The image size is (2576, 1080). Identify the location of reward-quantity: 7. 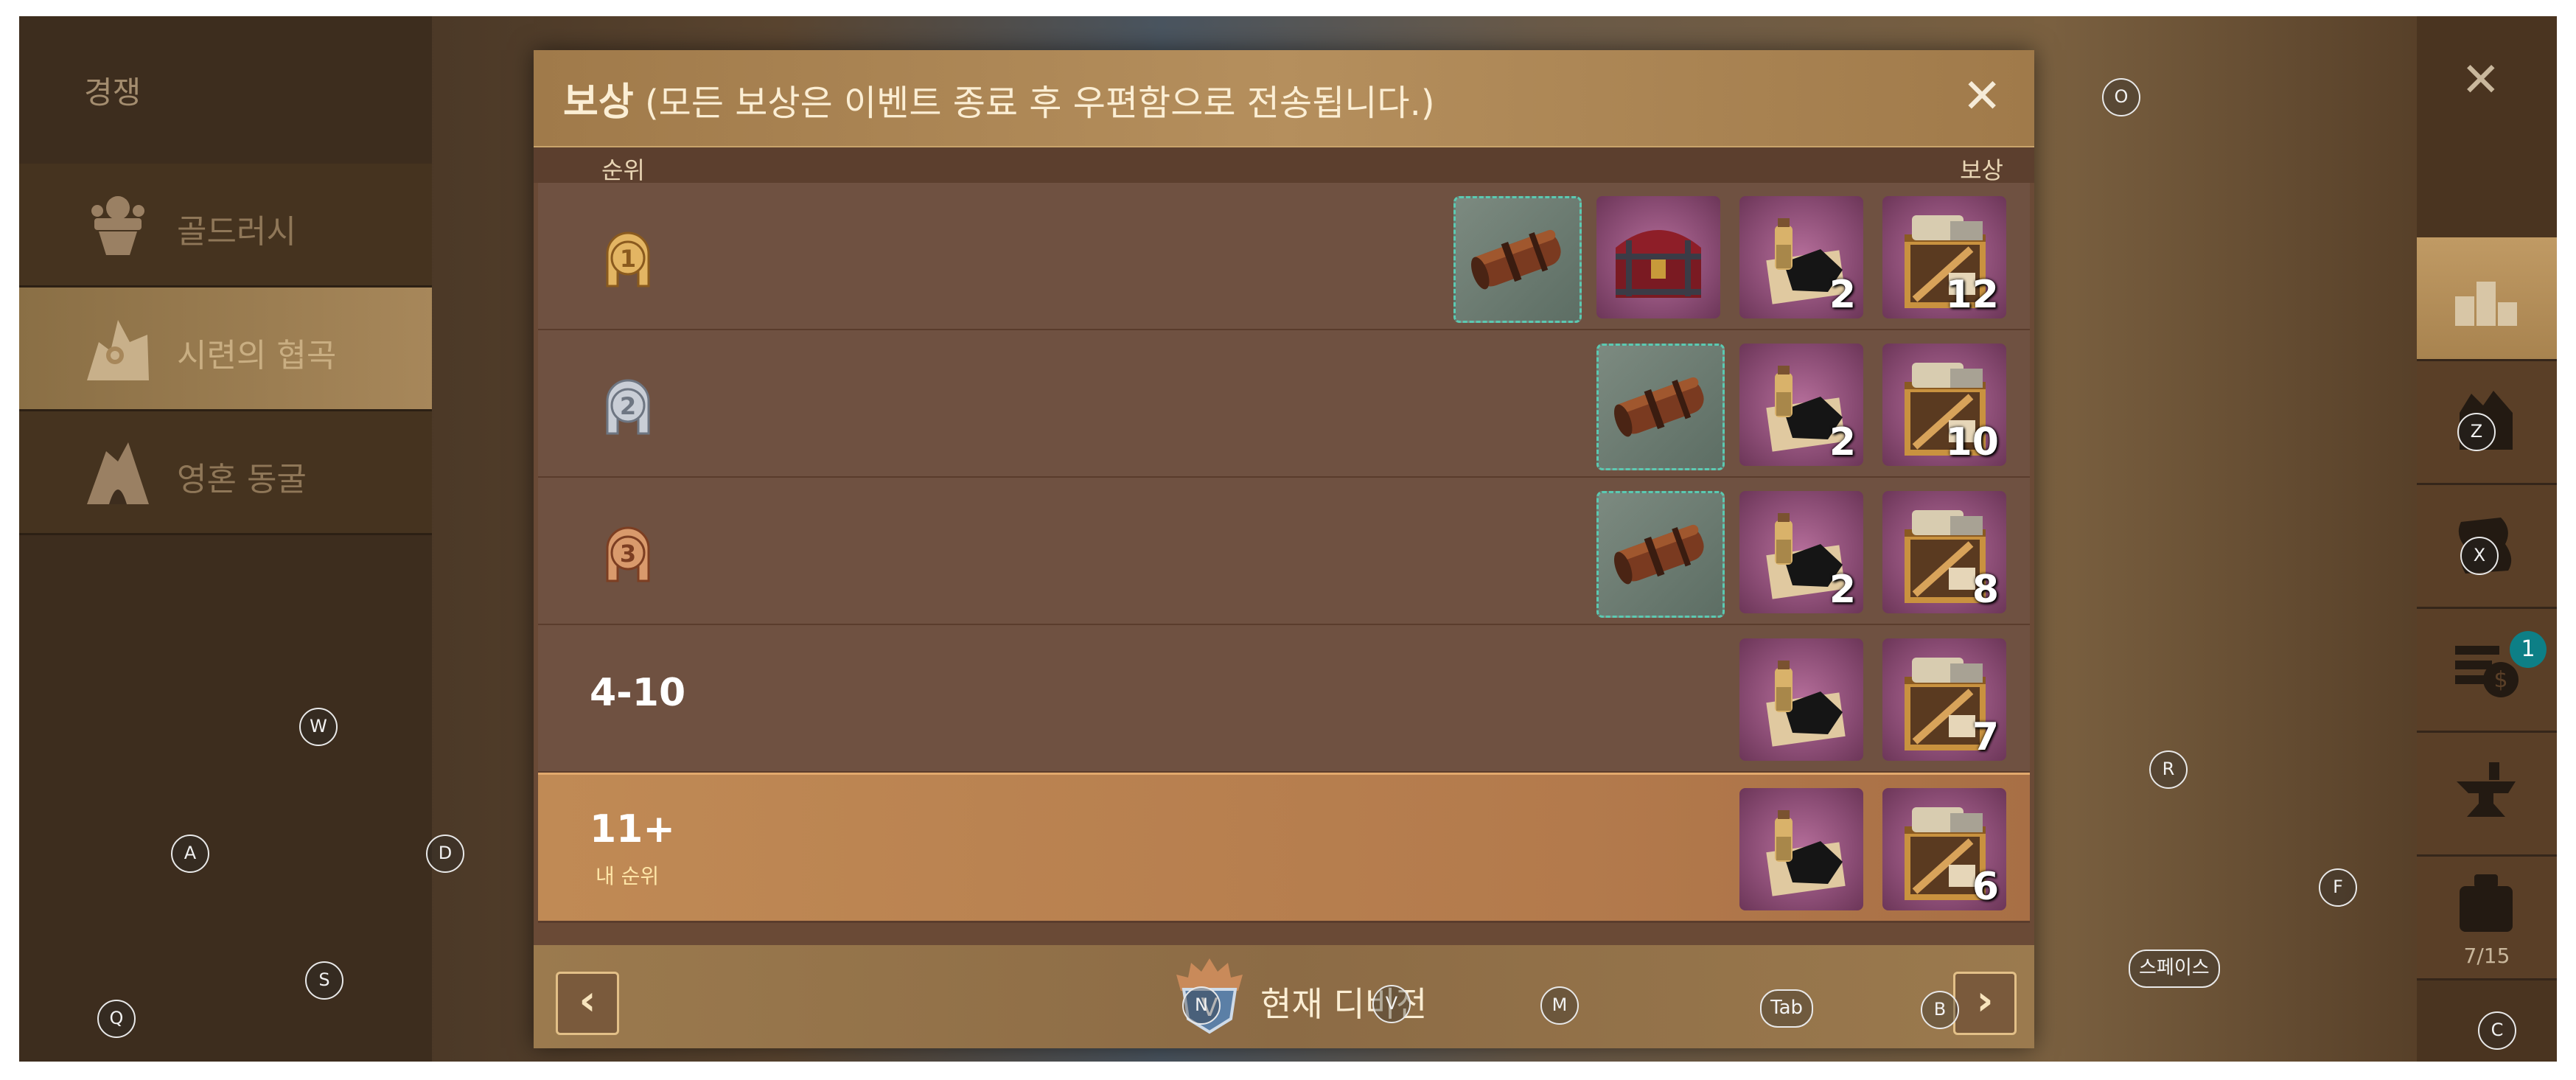
(1985, 737).